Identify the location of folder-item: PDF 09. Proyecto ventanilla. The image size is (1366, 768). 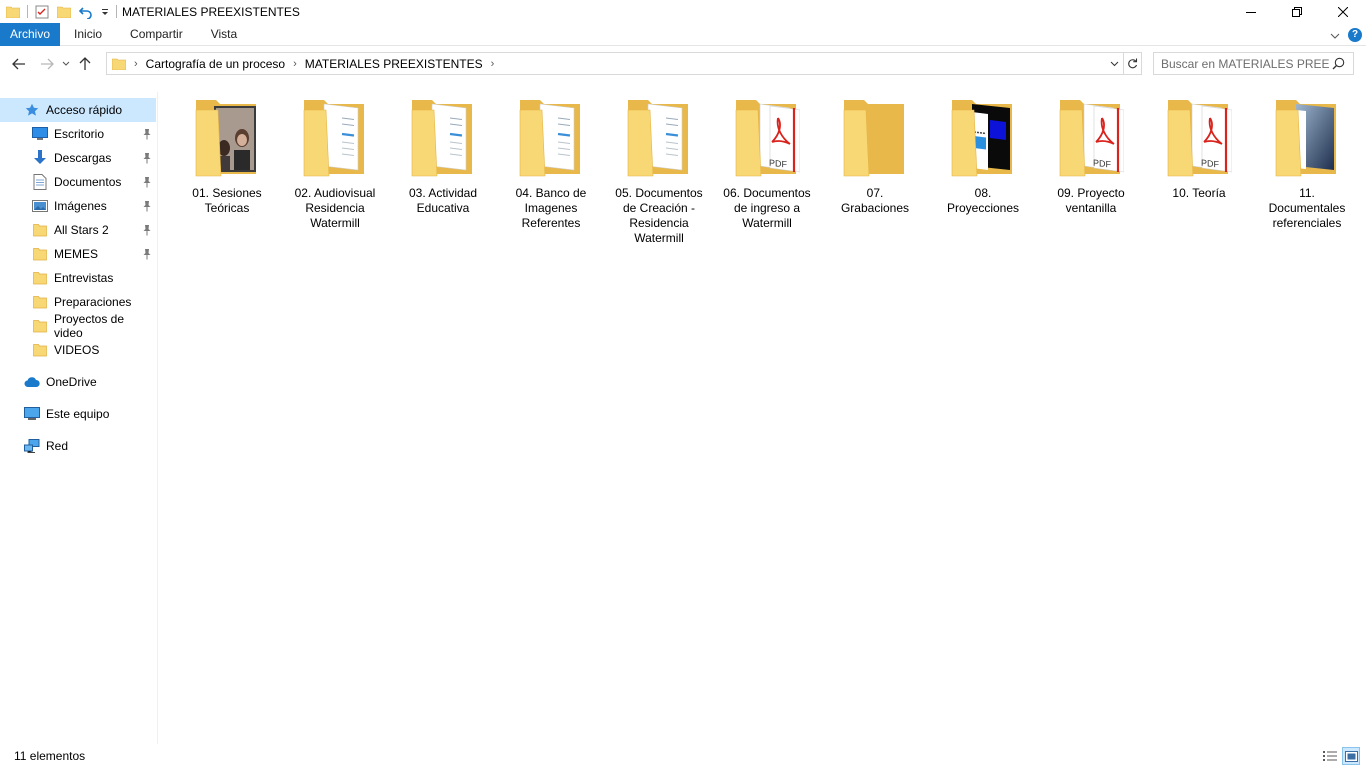
(1091, 157).